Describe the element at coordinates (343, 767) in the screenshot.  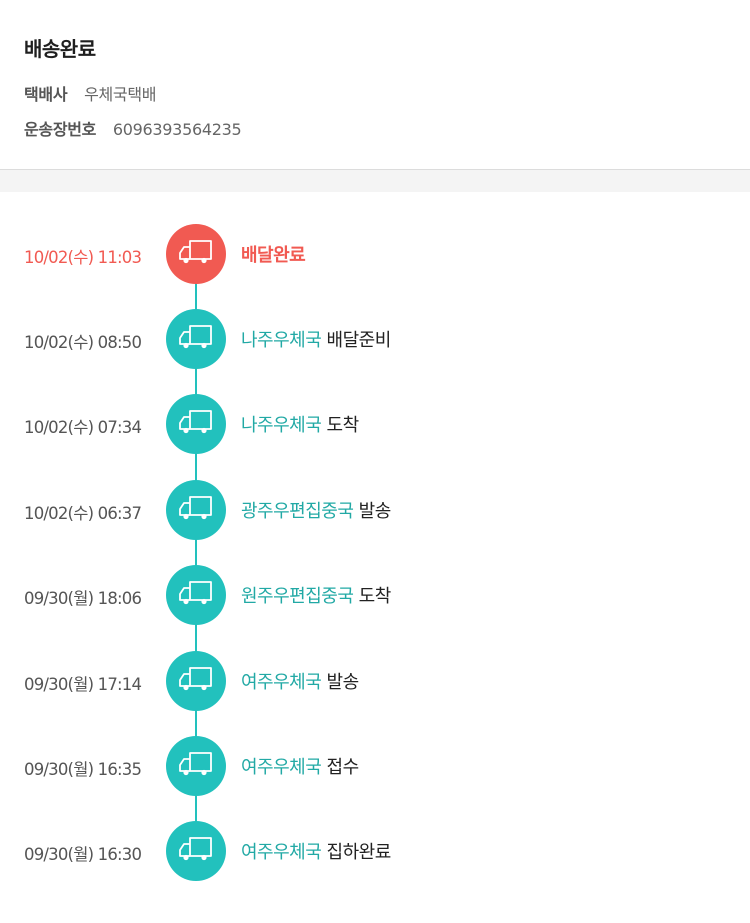
I see `event-status: 접수` at that location.